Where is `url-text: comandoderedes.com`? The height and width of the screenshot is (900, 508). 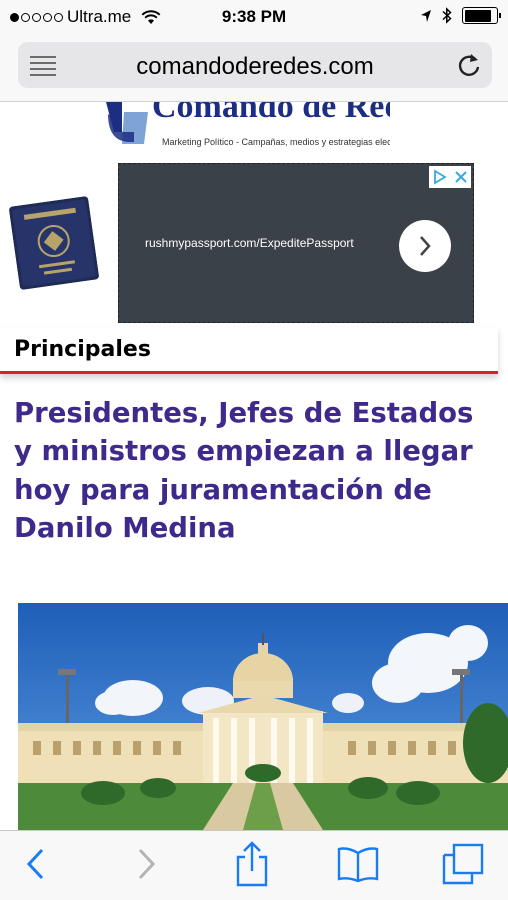 url-text: comandoderedes.com is located at coordinates (255, 67).